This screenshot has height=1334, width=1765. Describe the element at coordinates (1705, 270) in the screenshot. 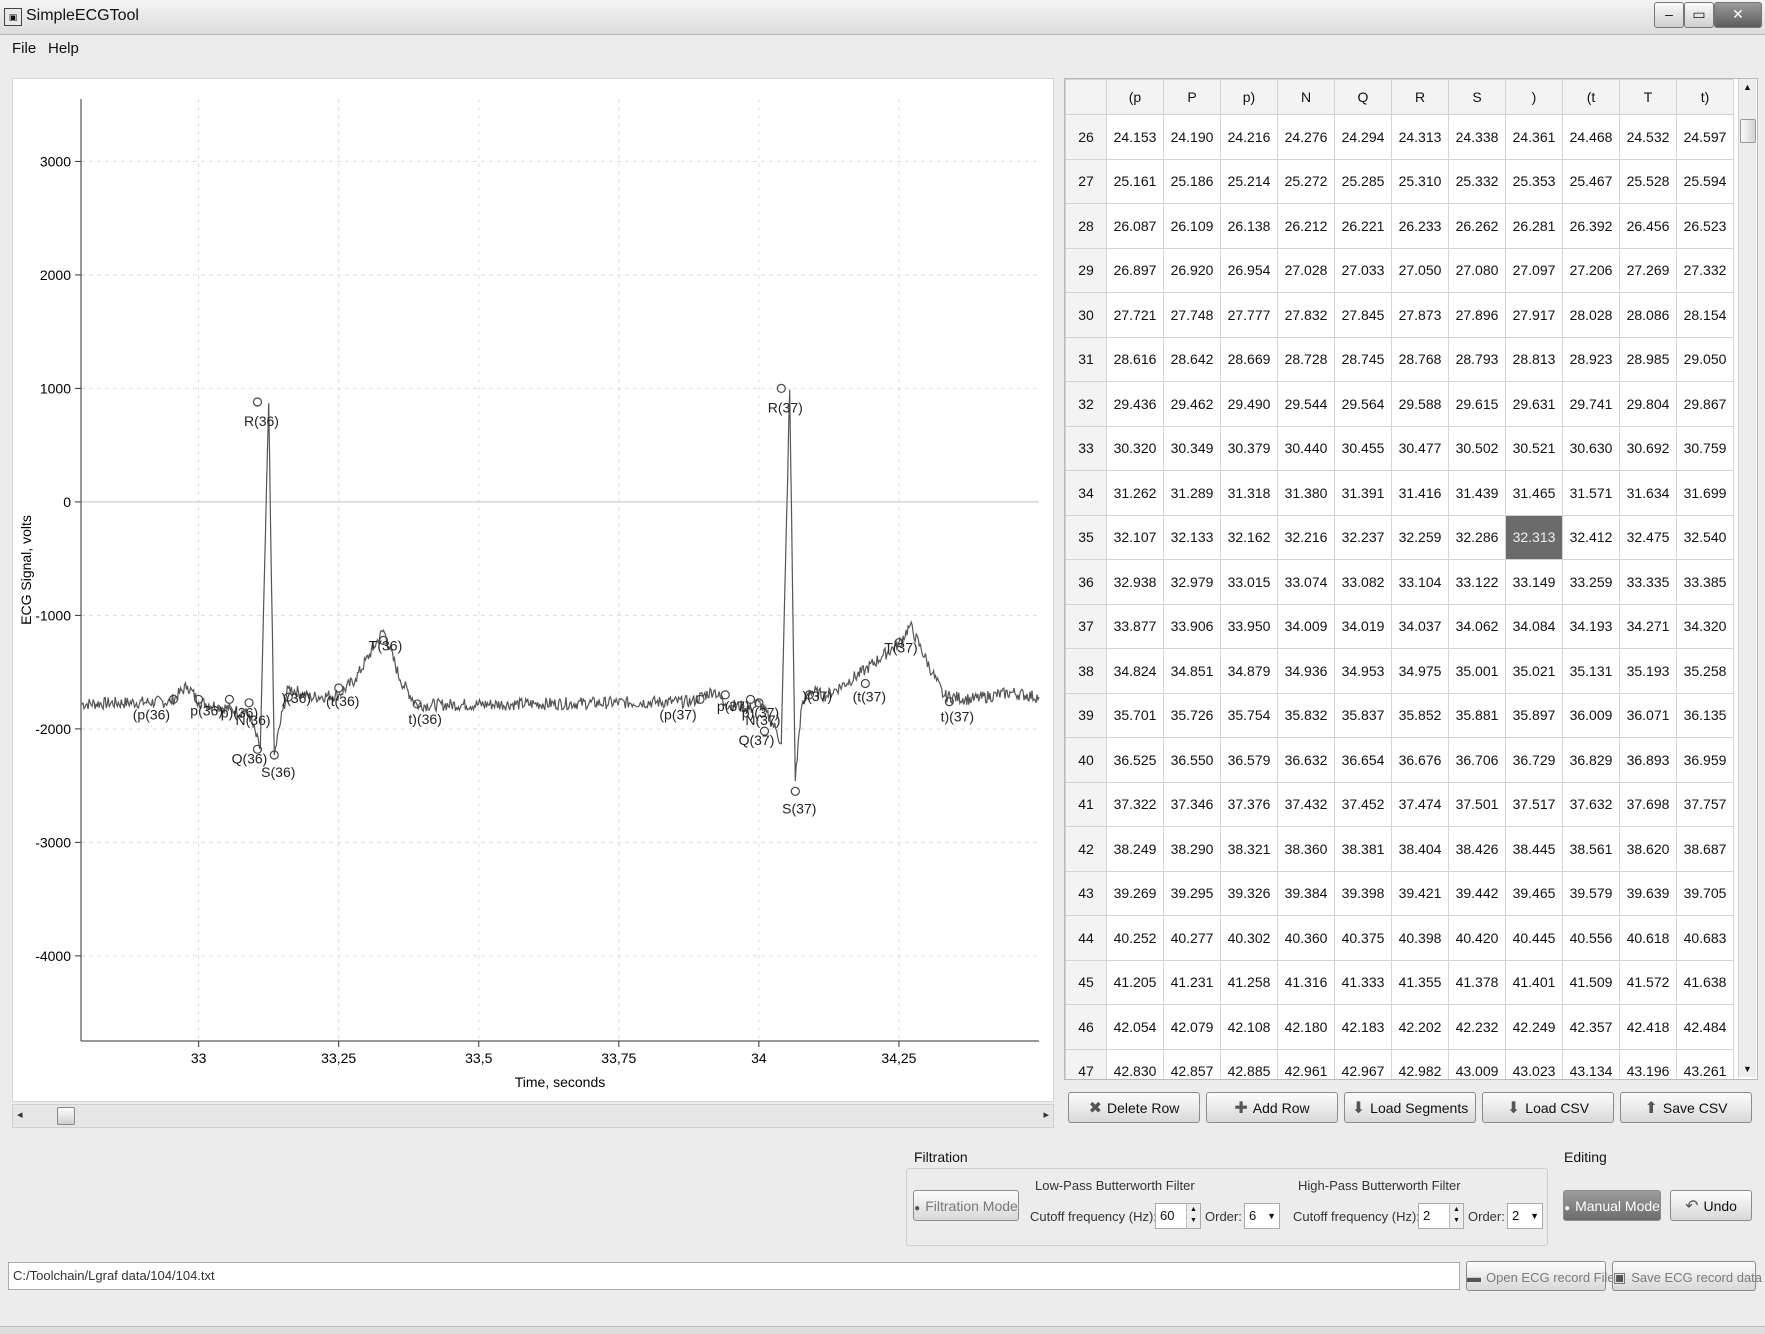

I see `table-cell: 27.332` at that location.